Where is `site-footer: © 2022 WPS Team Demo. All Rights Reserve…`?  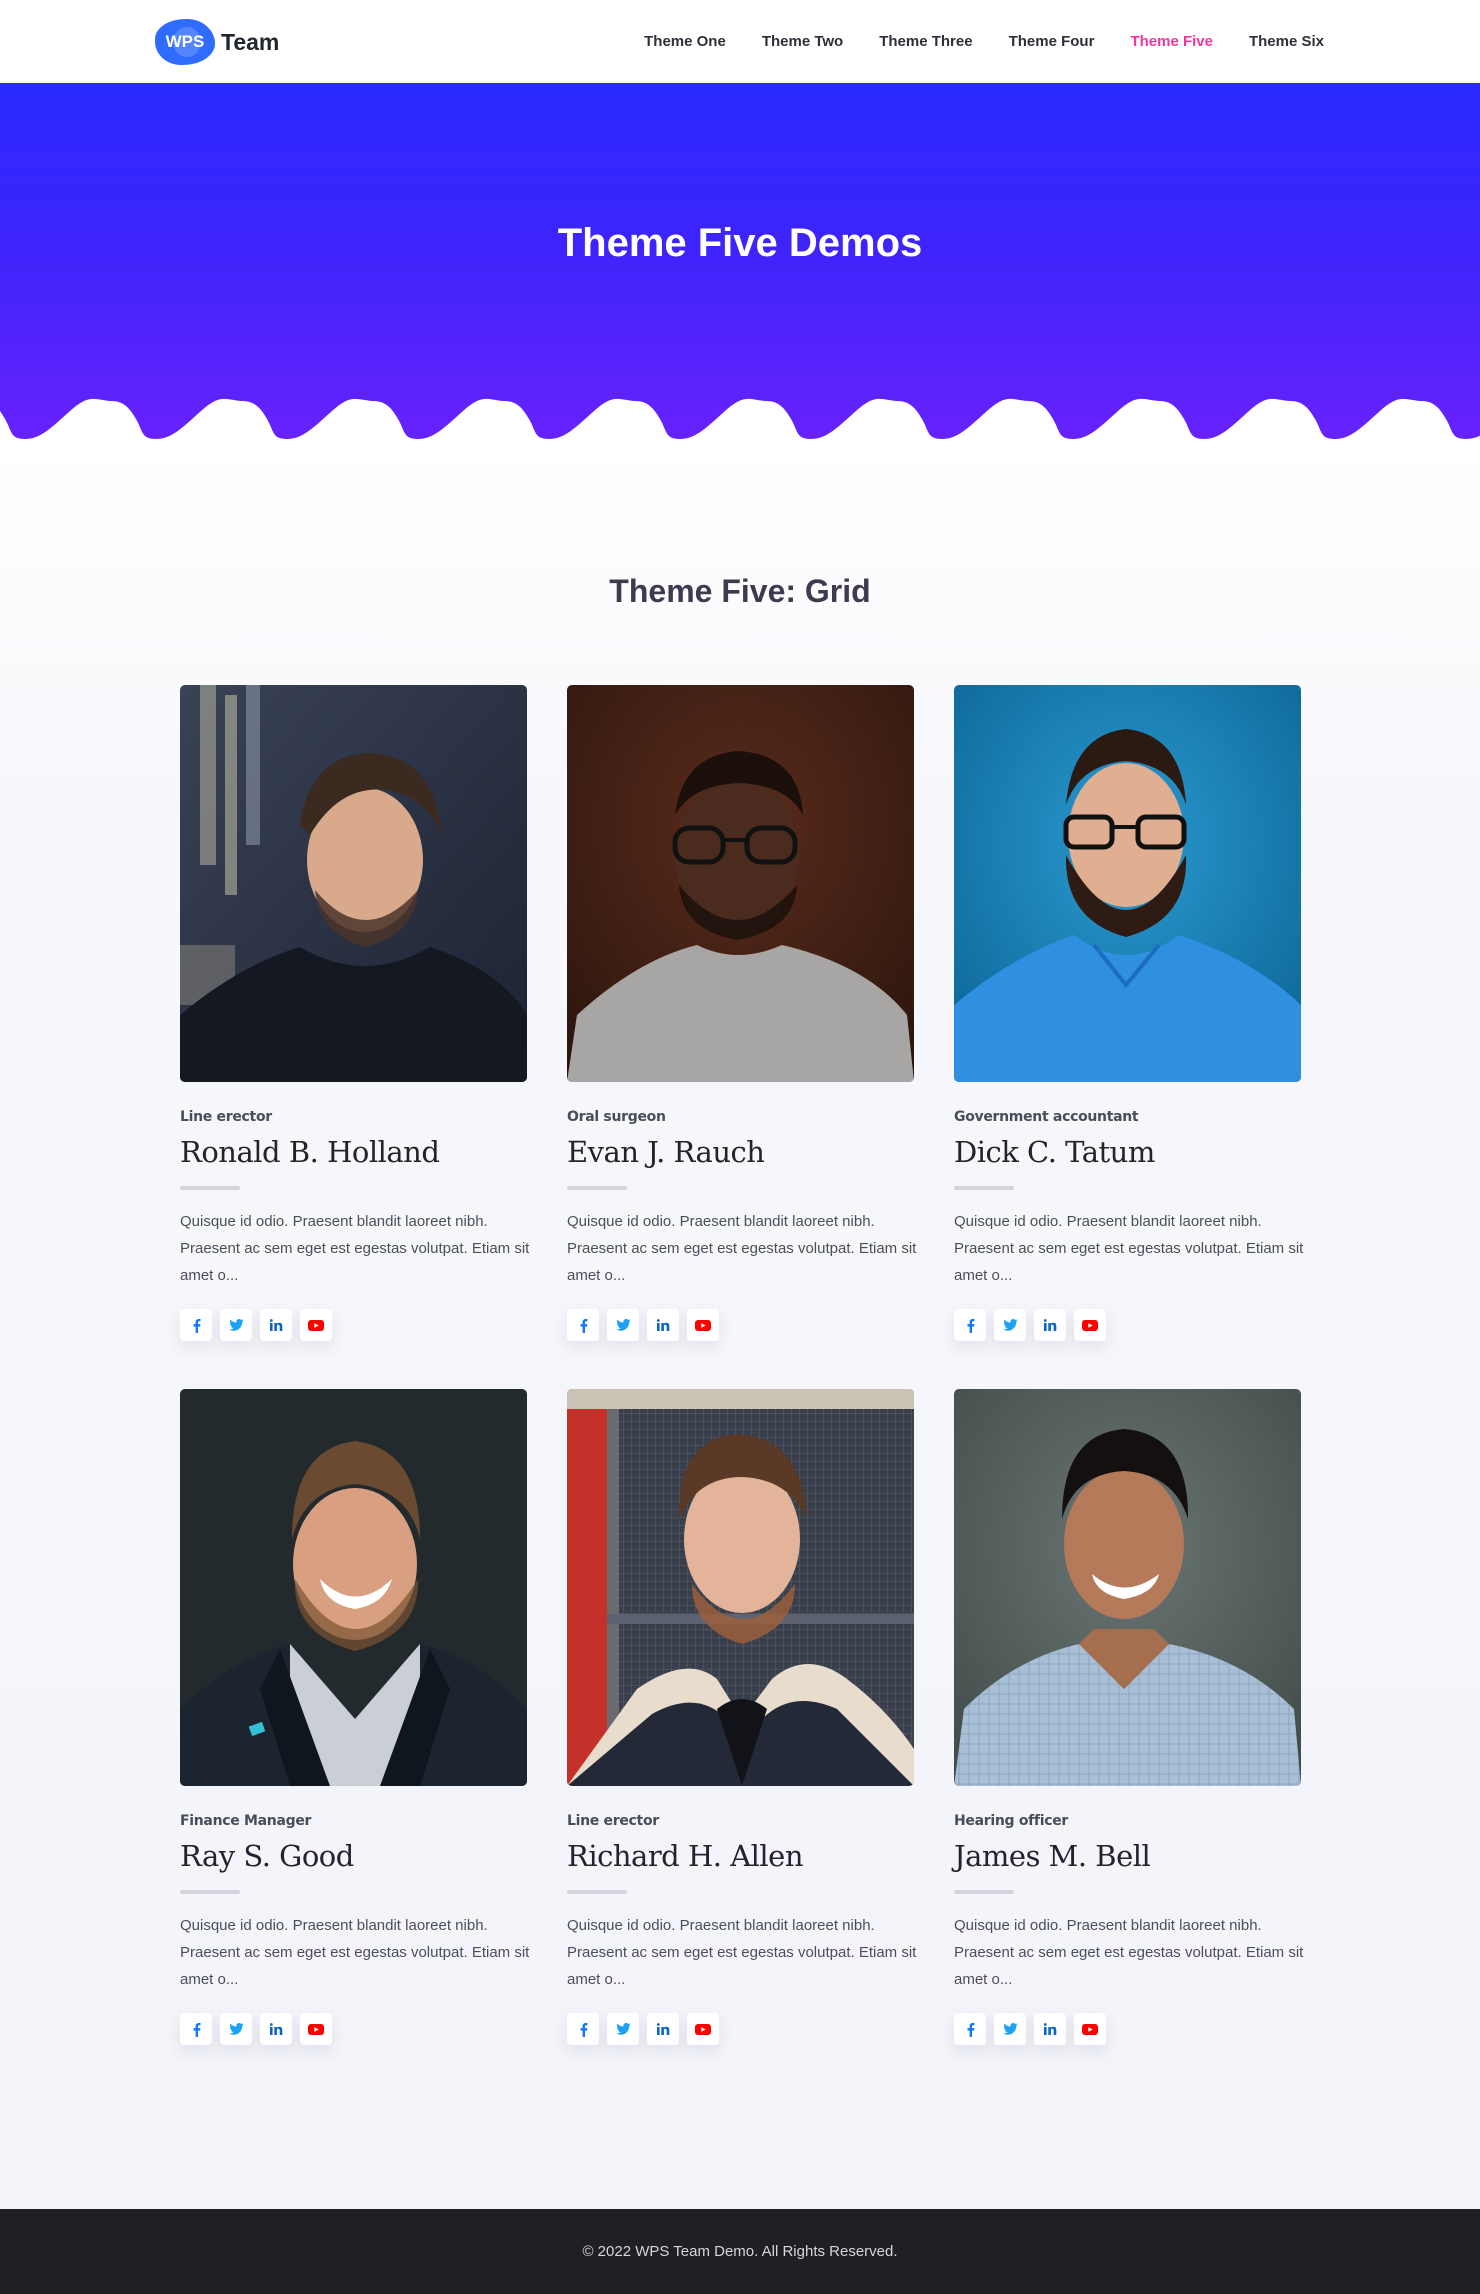
site-footer: © 2022 WPS Team Demo. All Rights Reserve… is located at coordinates (740, 2251).